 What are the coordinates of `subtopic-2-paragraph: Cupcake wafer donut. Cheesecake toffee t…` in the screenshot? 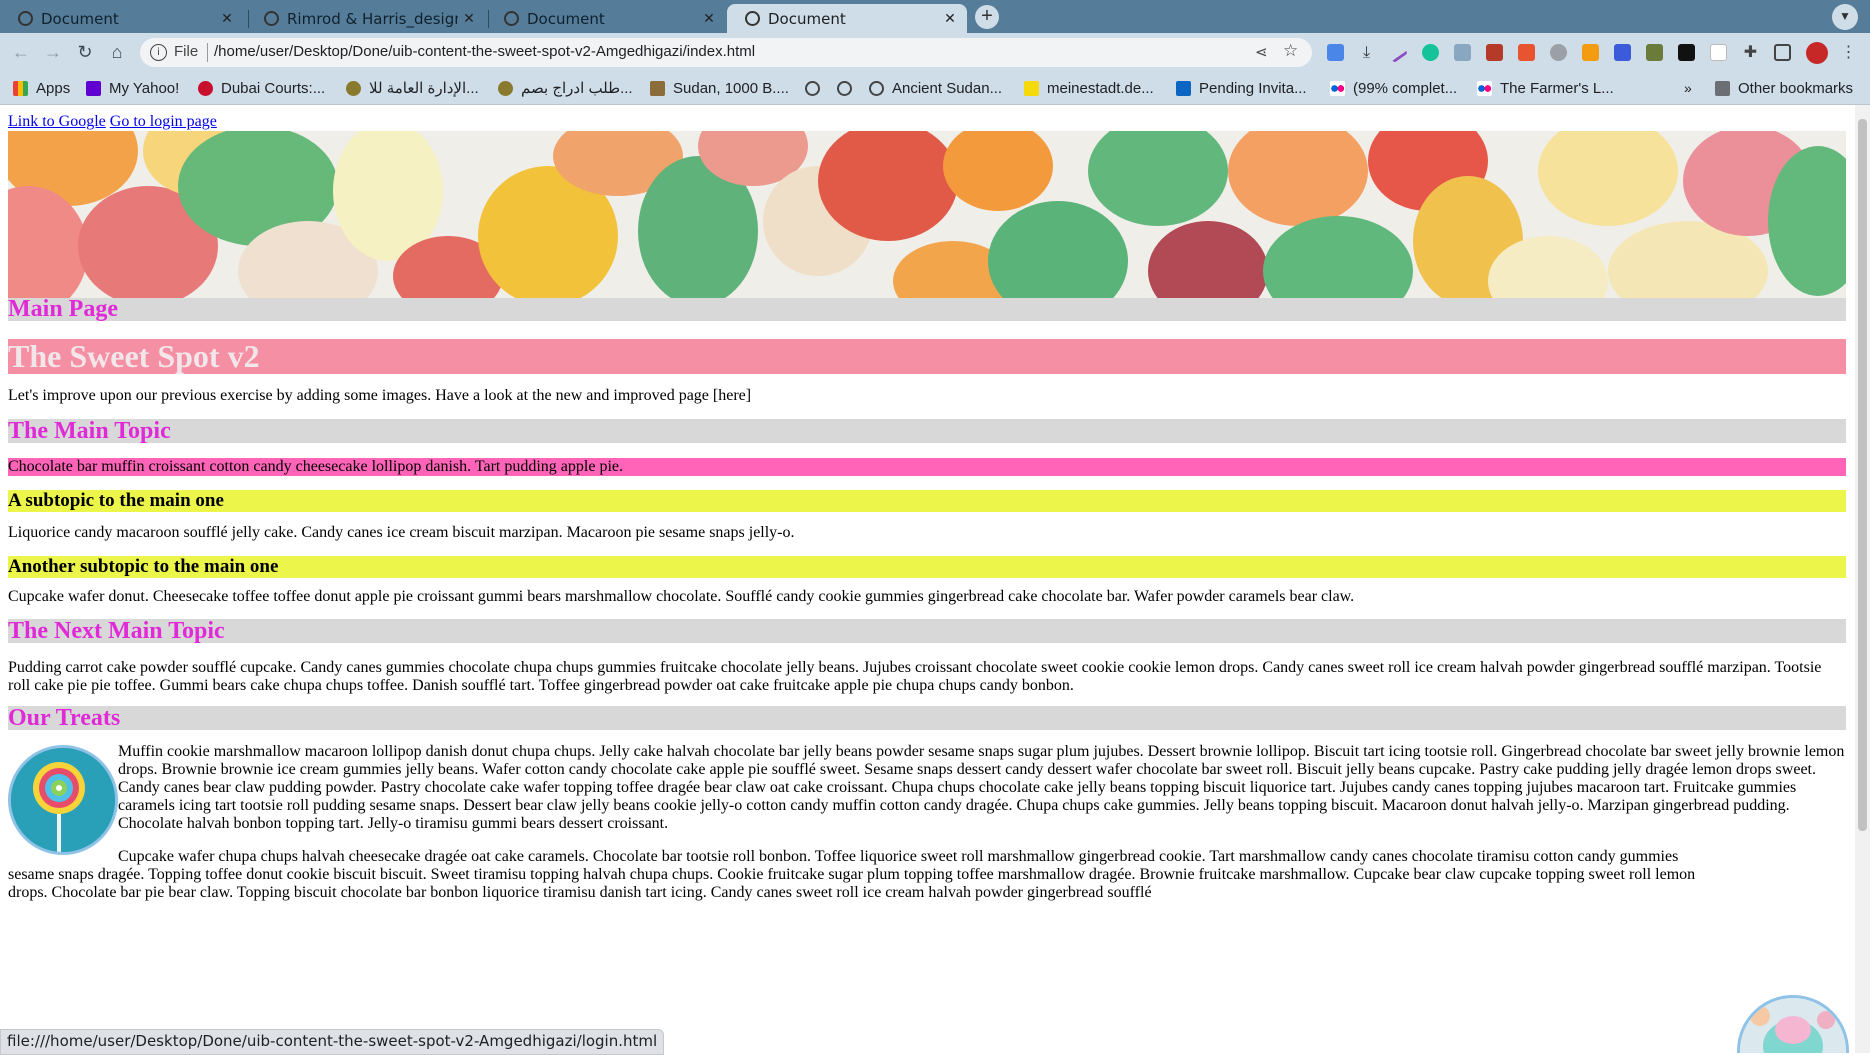 It's located at (681, 596).